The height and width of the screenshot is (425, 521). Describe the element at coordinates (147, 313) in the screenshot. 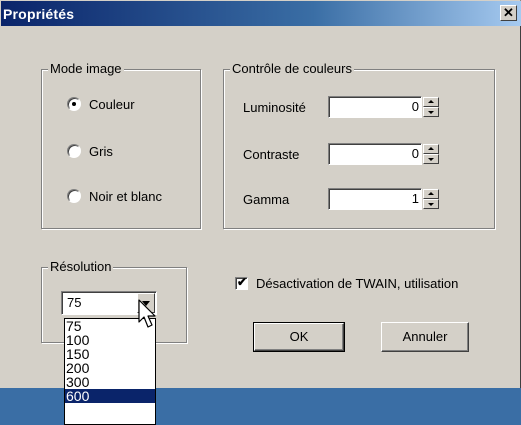

I see `mouse-pointer-icon` at that location.